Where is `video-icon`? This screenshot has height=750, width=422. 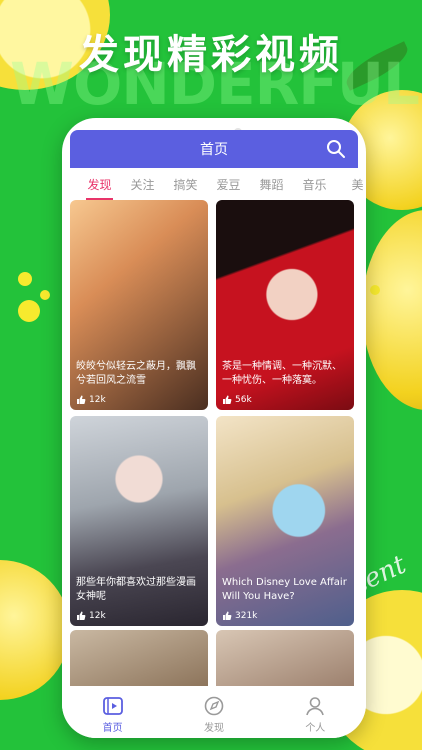
video-icon is located at coordinates (112, 705).